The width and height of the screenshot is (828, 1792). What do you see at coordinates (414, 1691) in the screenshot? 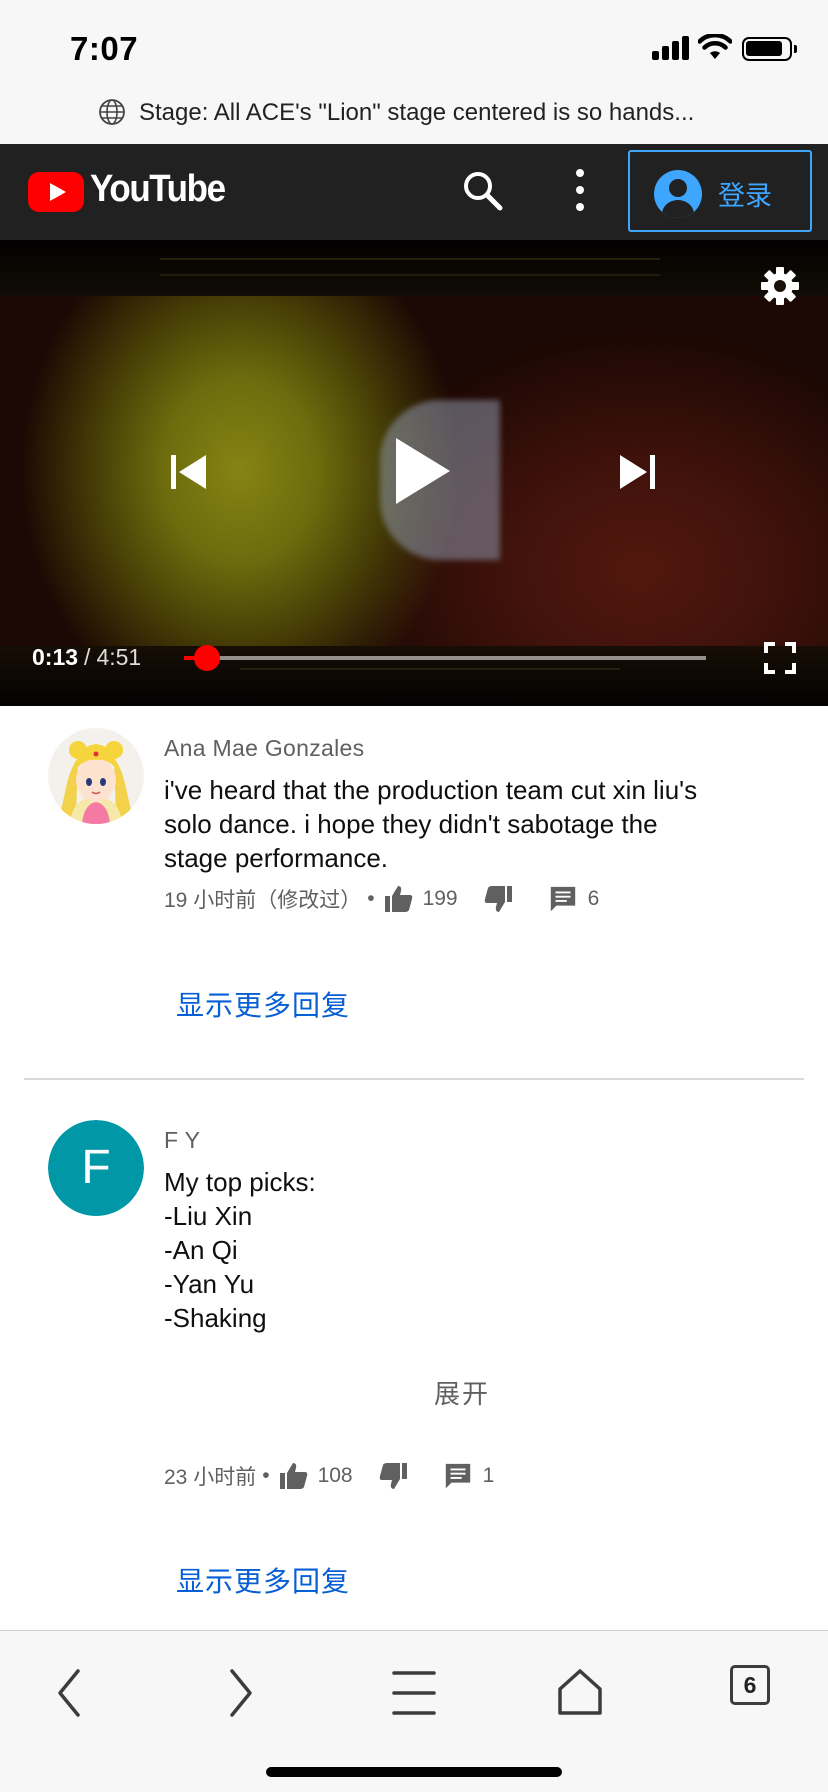
I see `menu-icon` at bounding box center [414, 1691].